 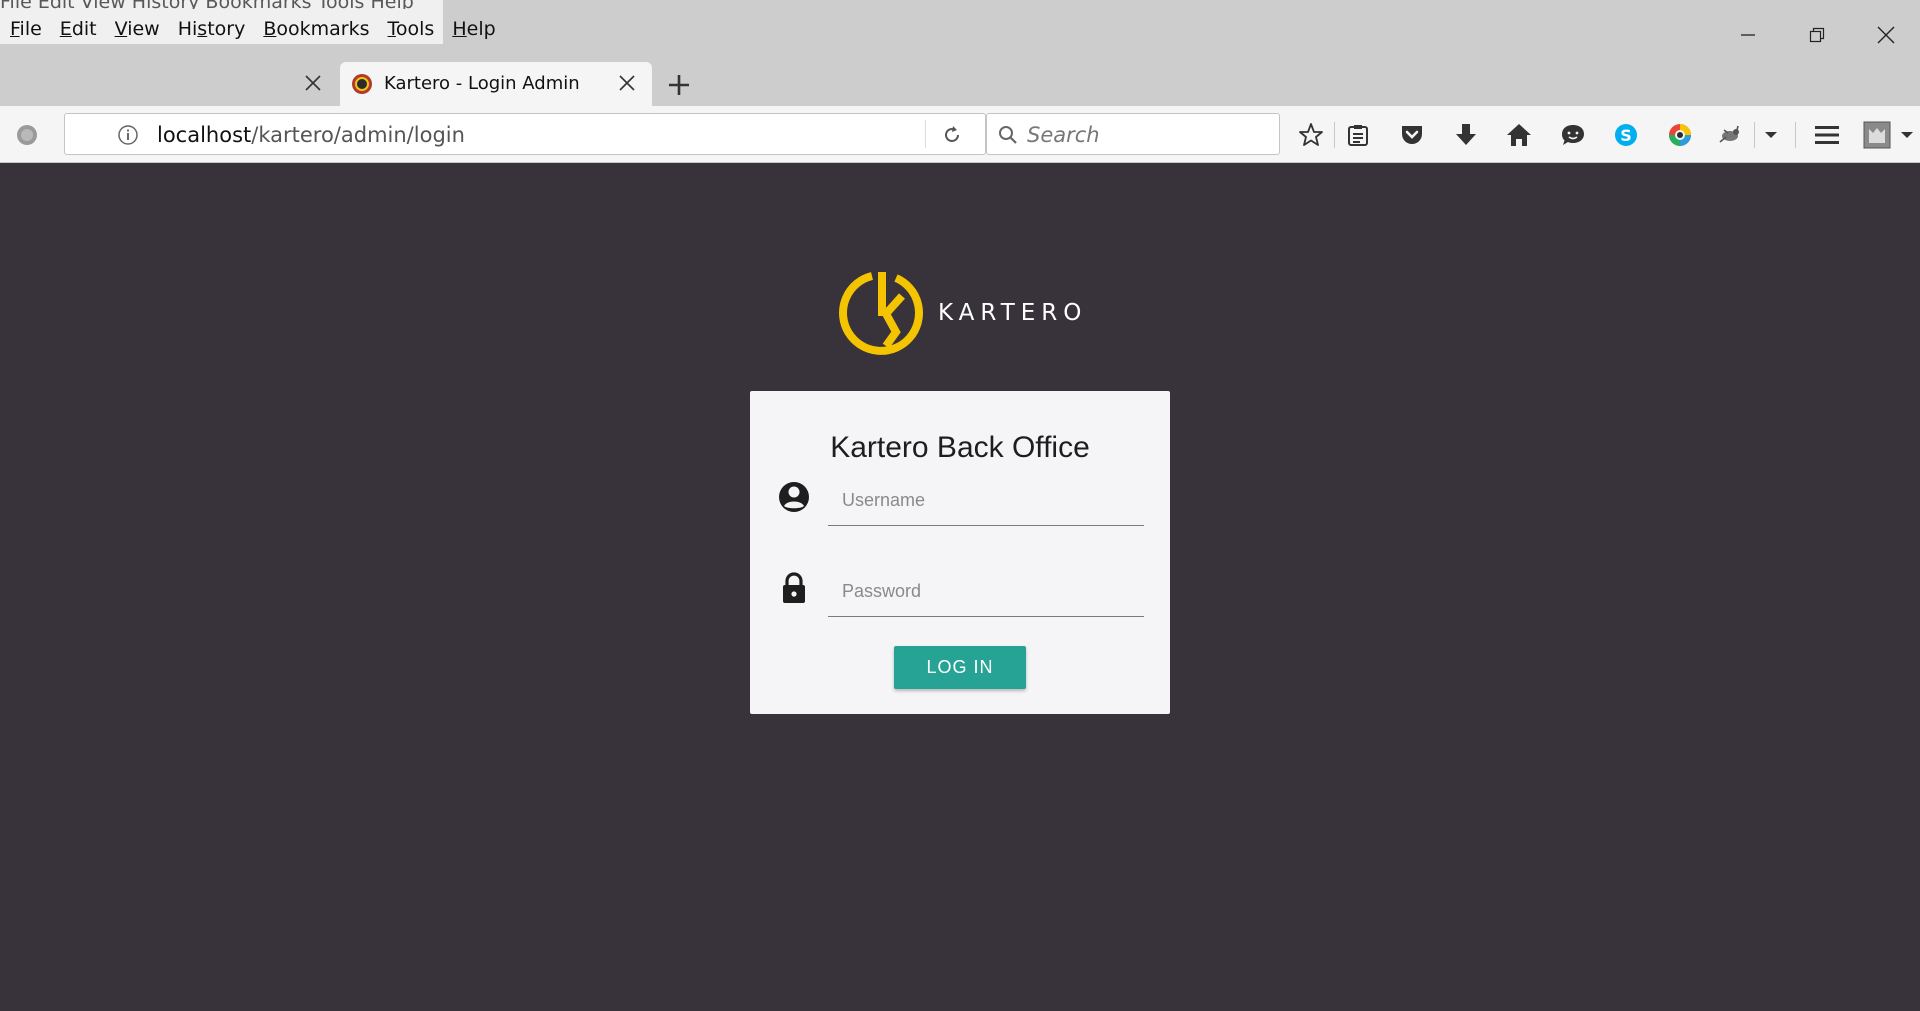 What do you see at coordinates (884, 500) in the screenshot?
I see `username-placeholder: Username` at bounding box center [884, 500].